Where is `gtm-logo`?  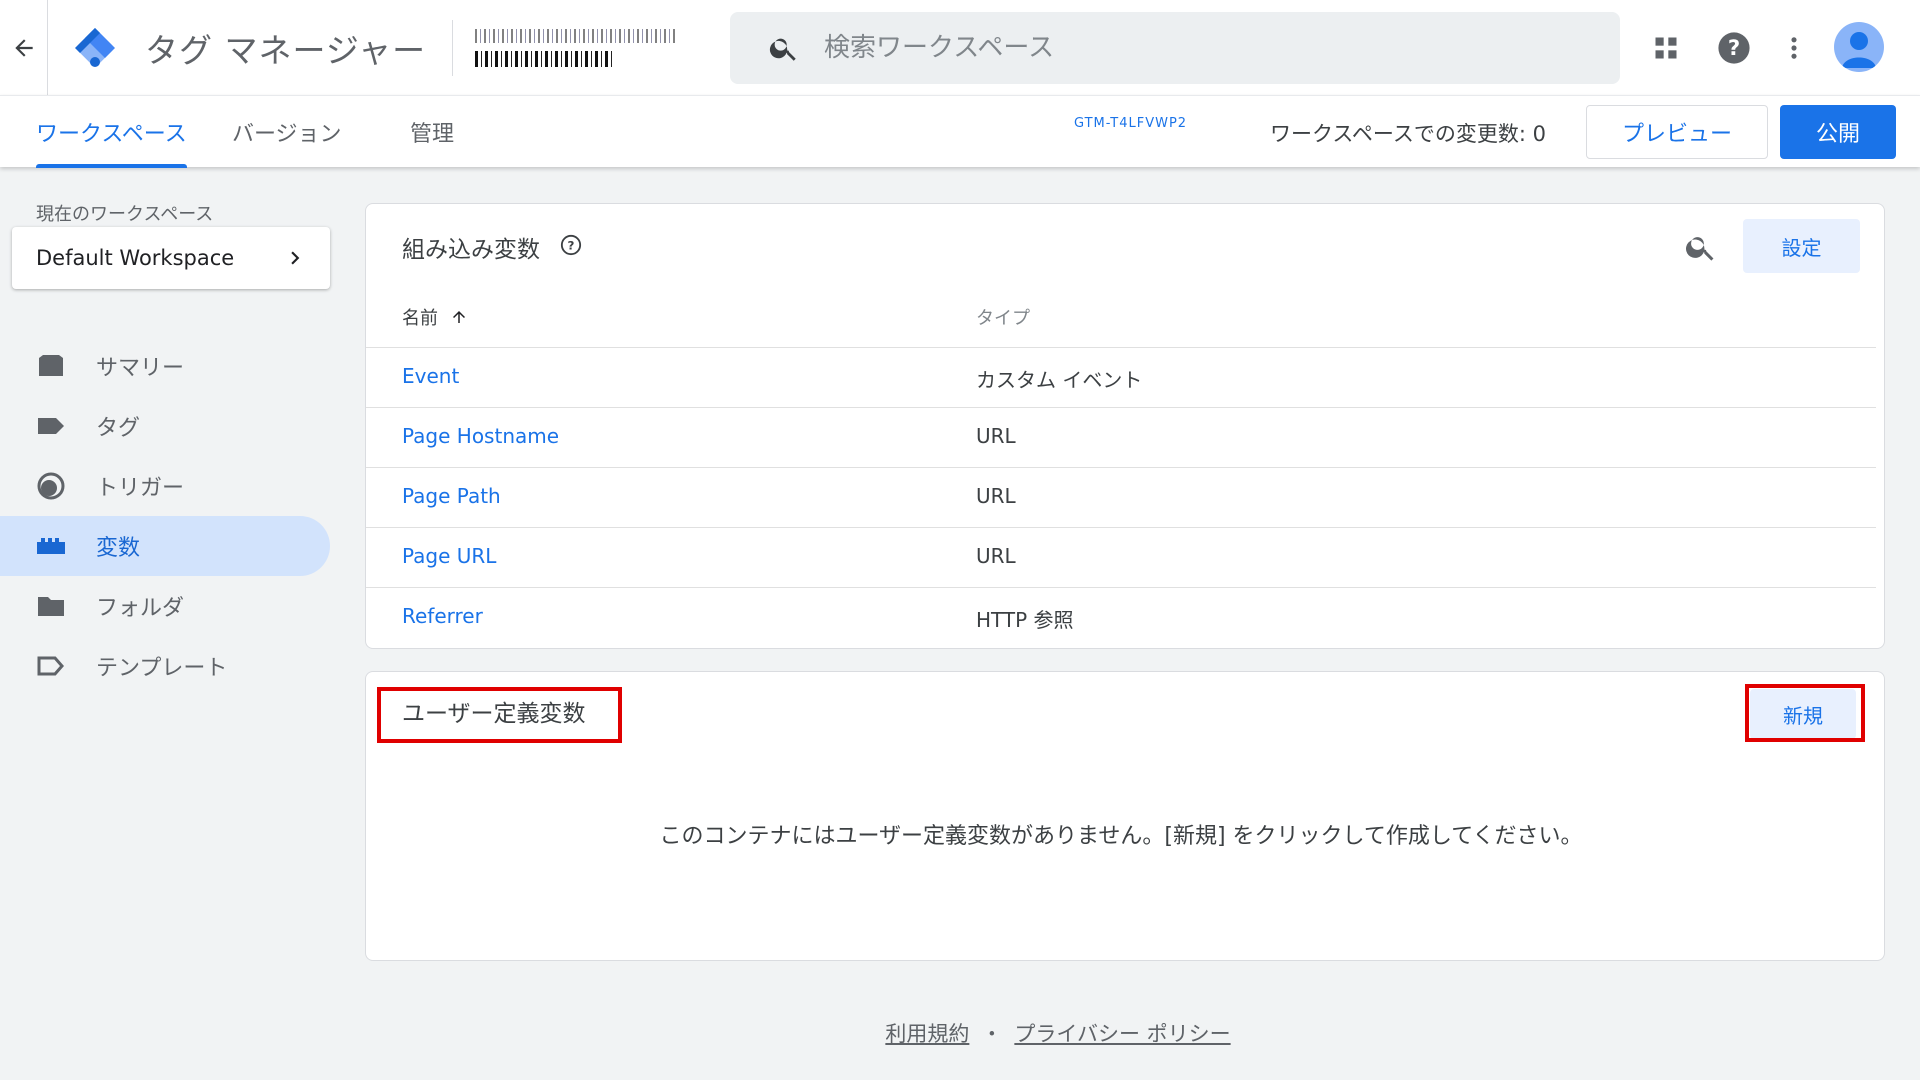
gtm-logo is located at coordinates (95, 48).